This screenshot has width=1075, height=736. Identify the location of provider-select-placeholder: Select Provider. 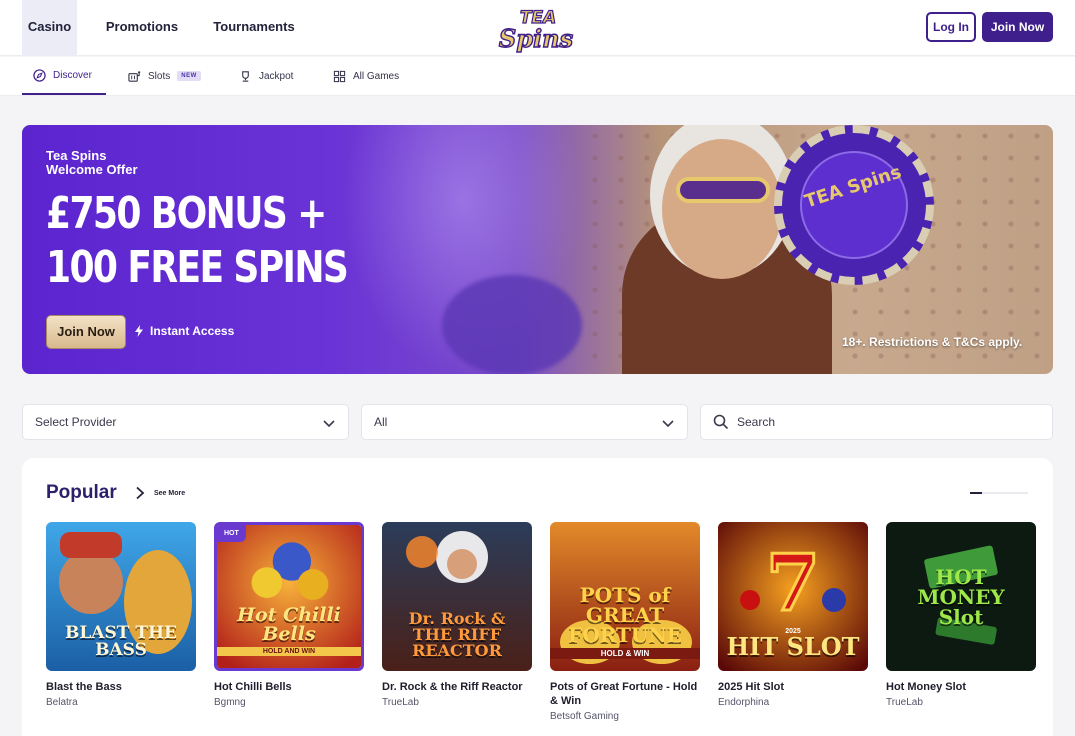
(76, 422).